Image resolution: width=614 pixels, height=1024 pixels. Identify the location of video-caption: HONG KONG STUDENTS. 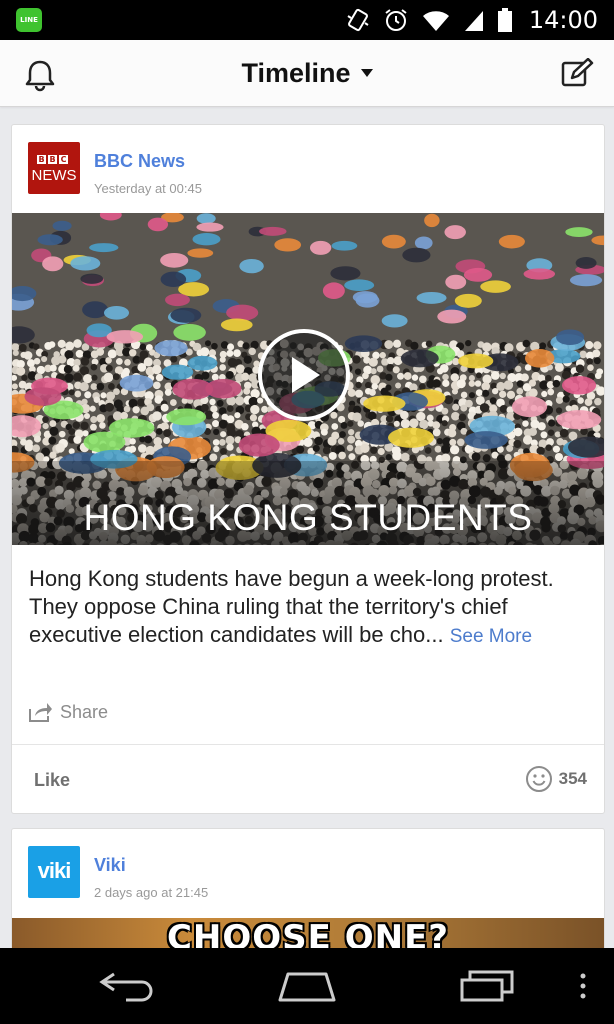
(308, 517).